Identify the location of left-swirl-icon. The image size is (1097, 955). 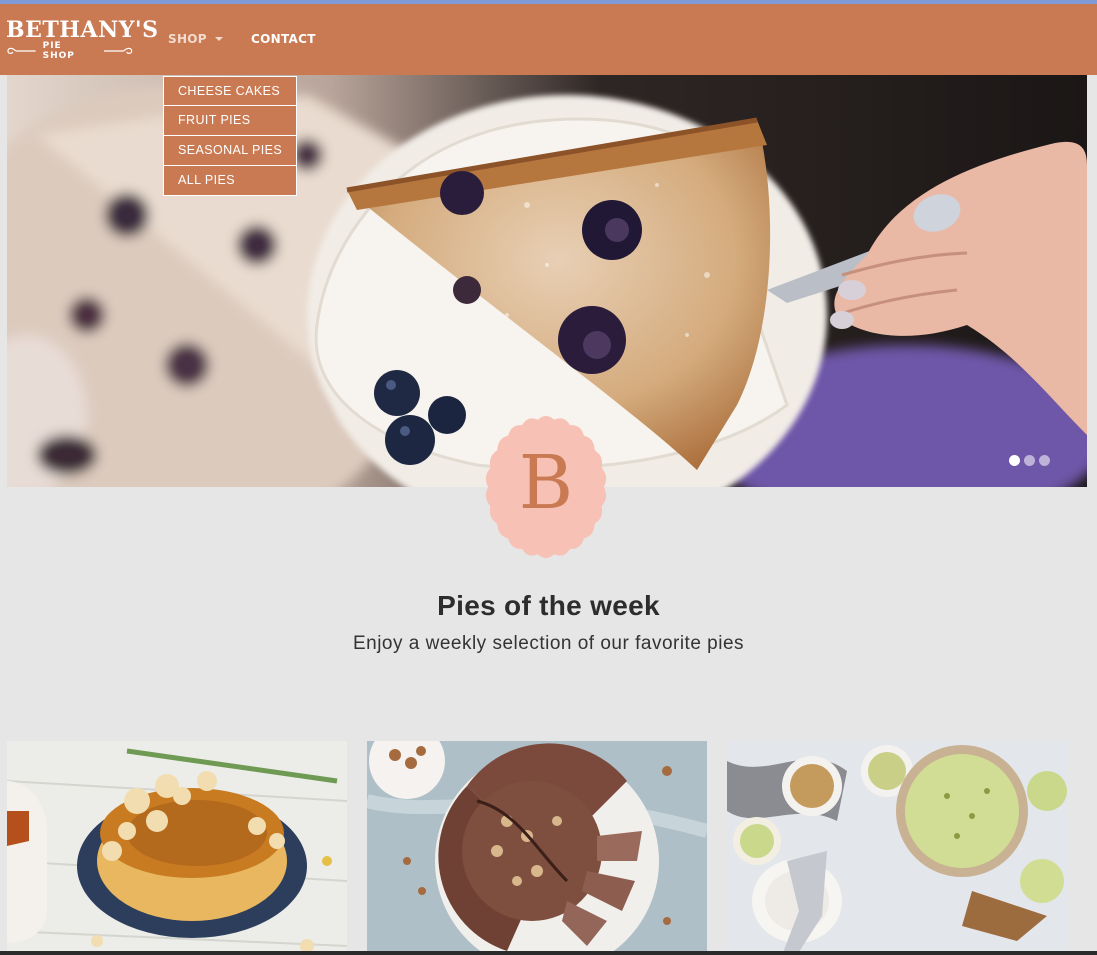
(21, 50).